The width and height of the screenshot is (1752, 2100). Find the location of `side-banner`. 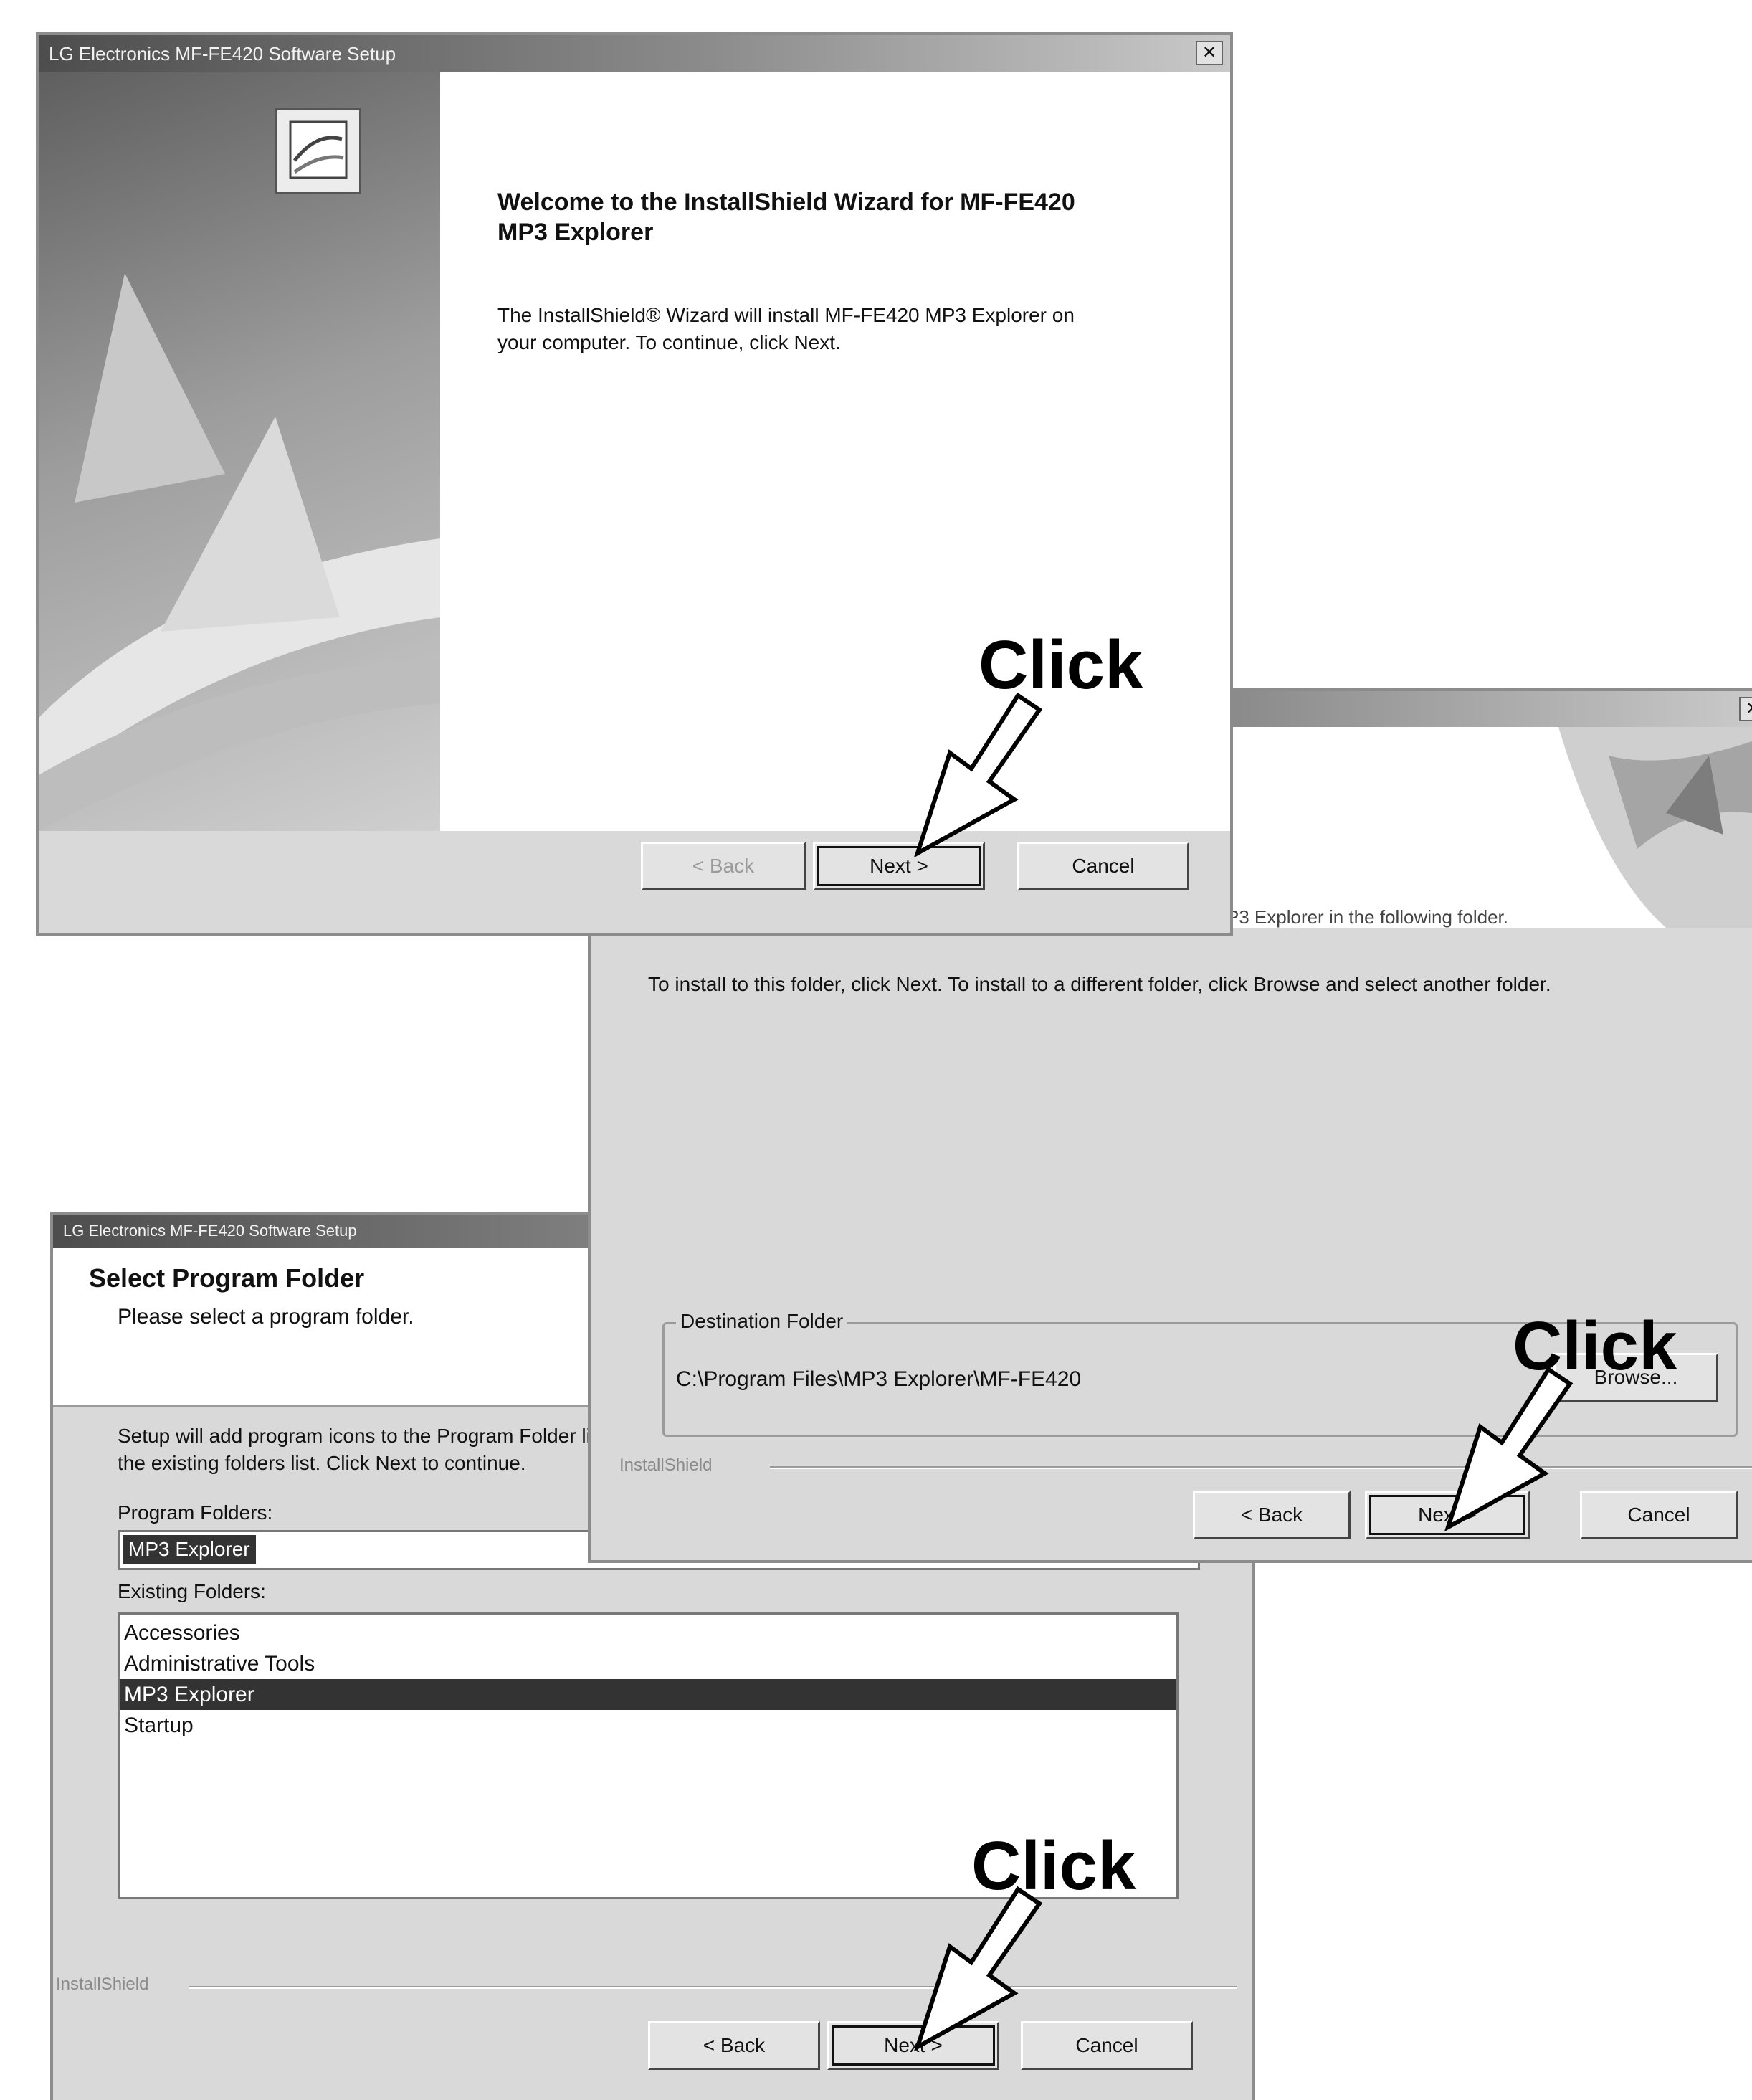

side-banner is located at coordinates (239, 452).